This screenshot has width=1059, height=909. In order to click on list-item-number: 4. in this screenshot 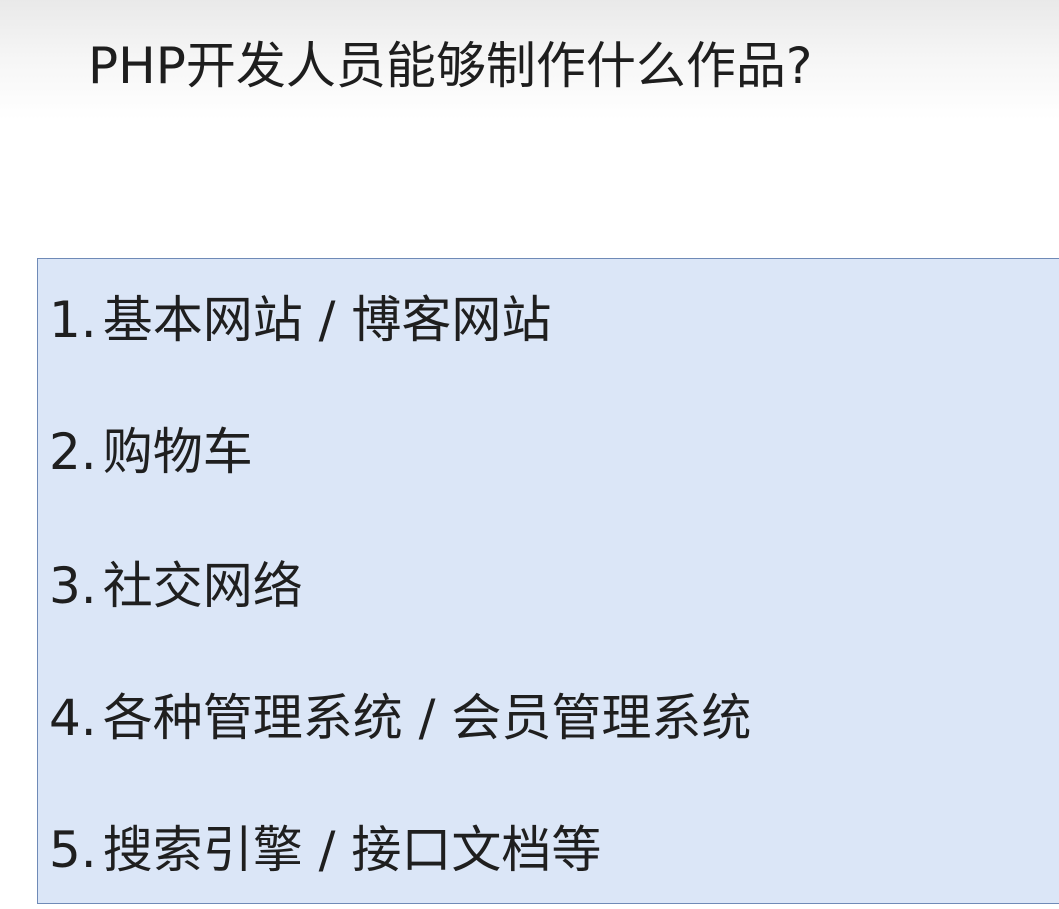, I will do `click(73, 718)`.